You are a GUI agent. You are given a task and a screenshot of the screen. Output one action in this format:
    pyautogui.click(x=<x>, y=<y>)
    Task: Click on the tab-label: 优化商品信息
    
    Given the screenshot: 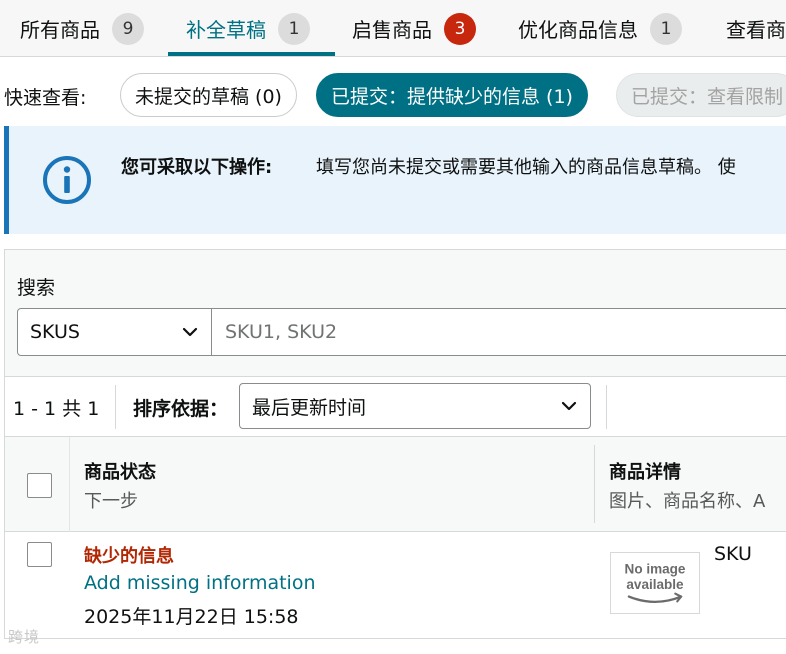 What is the action you would take?
    pyautogui.click(x=578, y=30)
    